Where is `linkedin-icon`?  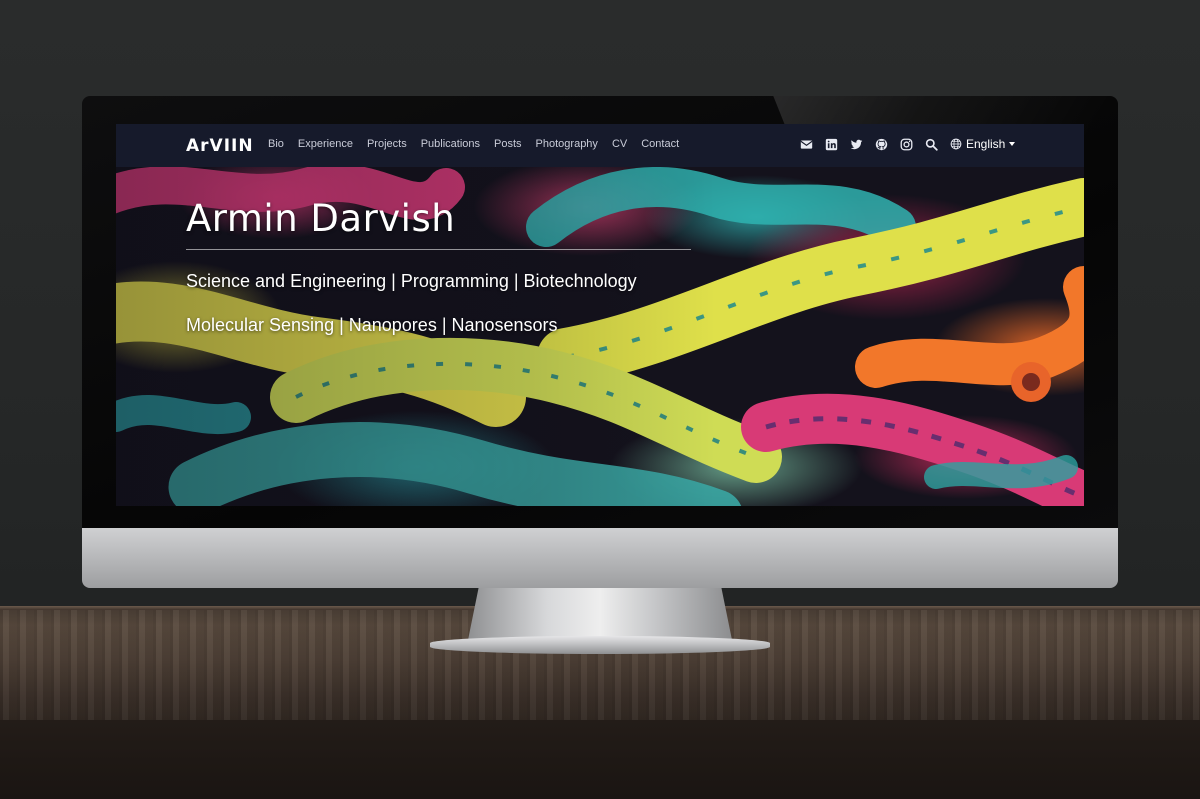 linkedin-icon is located at coordinates (831, 144).